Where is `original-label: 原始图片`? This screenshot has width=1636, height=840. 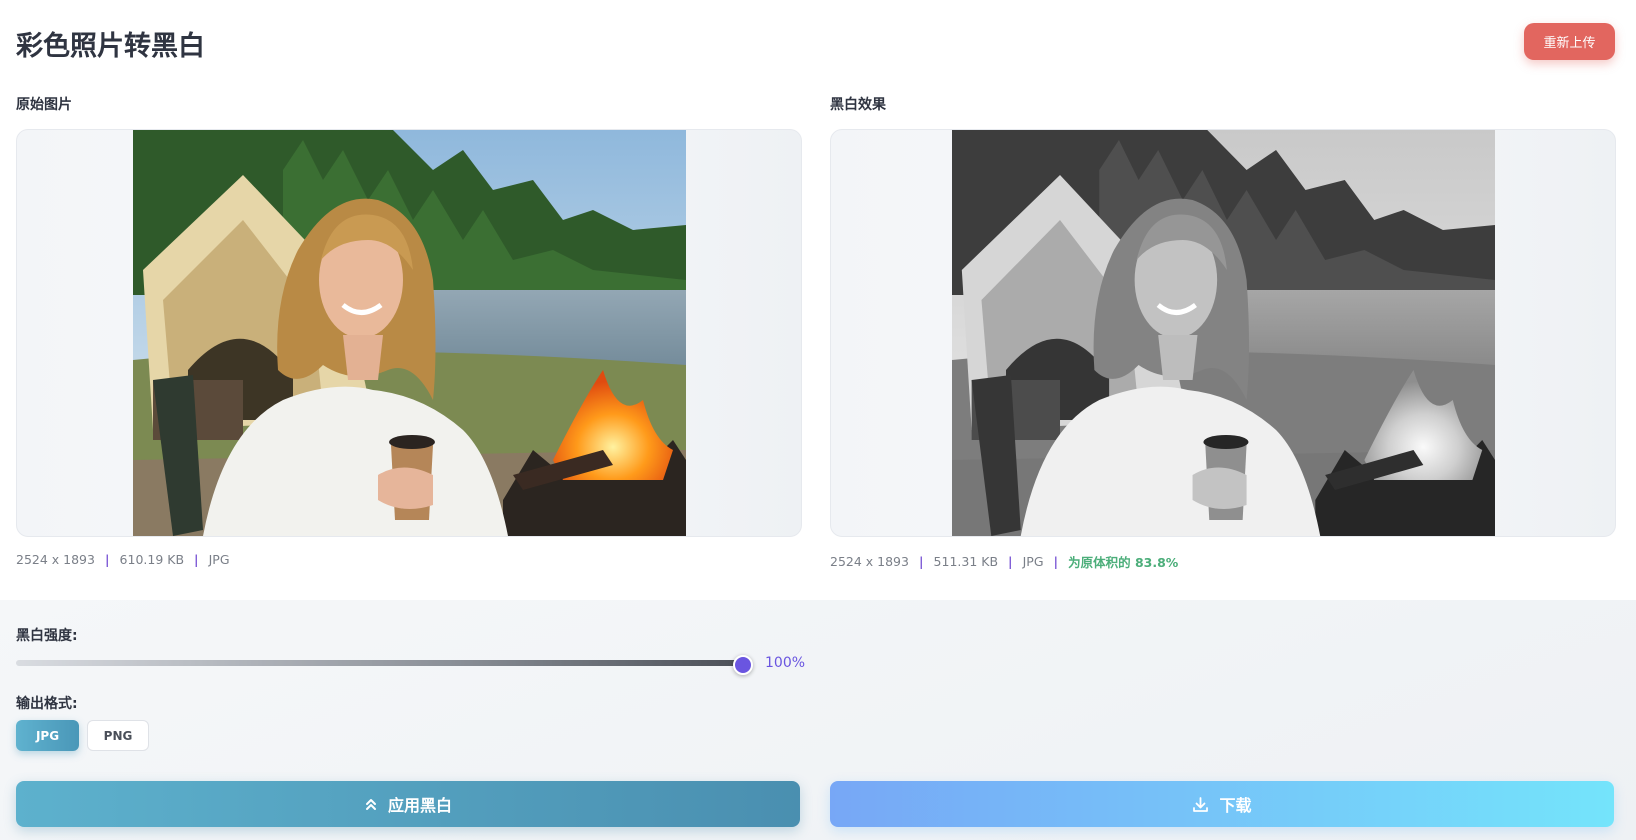
original-label: 原始图片 is located at coordinates (44, 105).